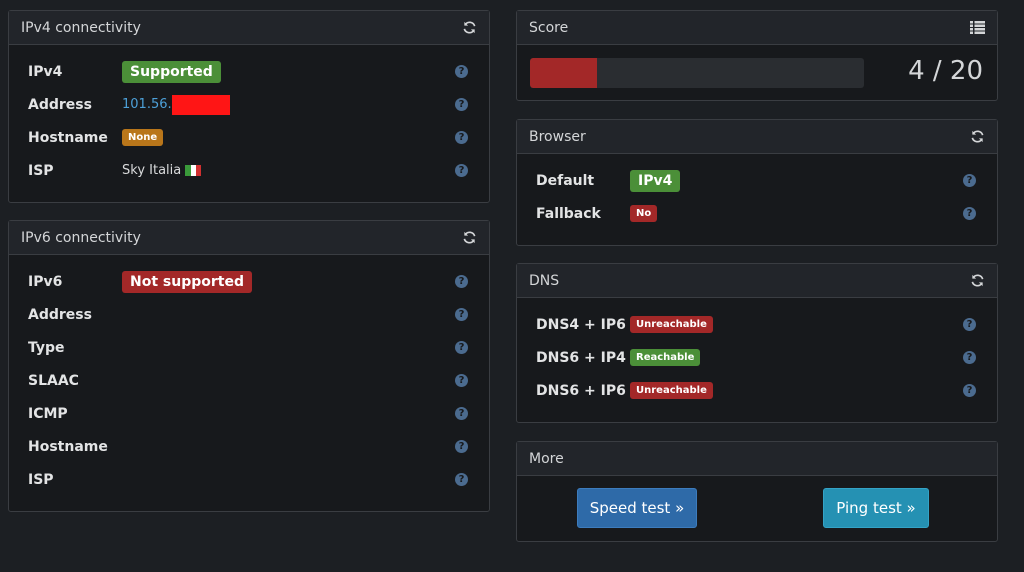 The height and width of the screenshot is (572, 1024). What do you see at coordinates (249, 479) in the screenshot?
I see `ipv6-isp-row: ISP ?` at bounding box center [249, 479].